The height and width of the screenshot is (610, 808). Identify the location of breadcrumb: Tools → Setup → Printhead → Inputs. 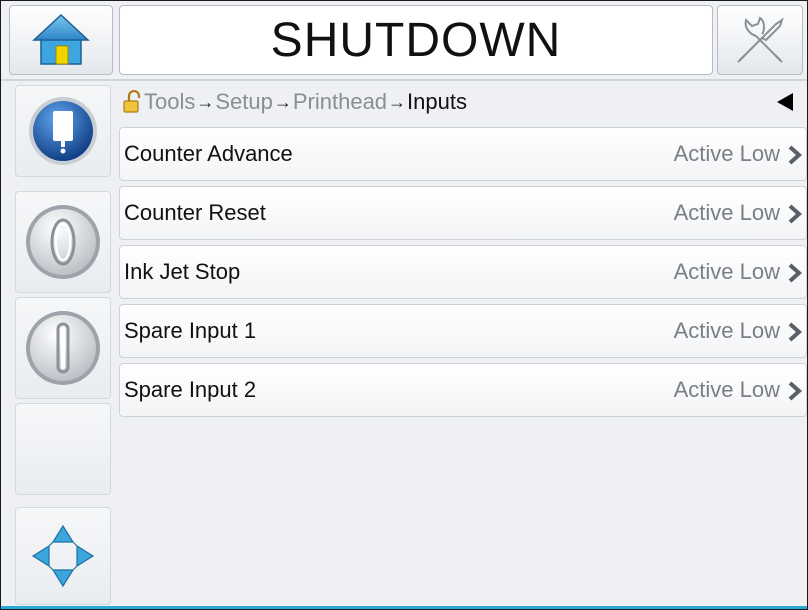
(295, 102).